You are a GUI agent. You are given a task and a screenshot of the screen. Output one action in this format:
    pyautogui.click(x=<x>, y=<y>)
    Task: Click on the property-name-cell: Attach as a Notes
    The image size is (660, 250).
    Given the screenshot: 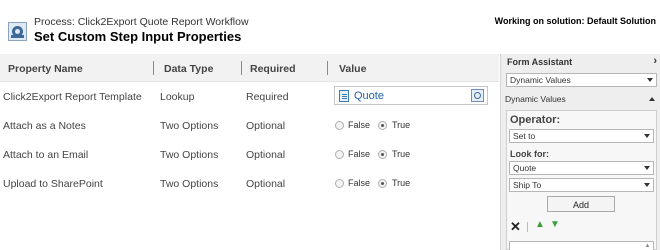 What is the action you would take?
    pyautogui.click(x=44, y=126)
    